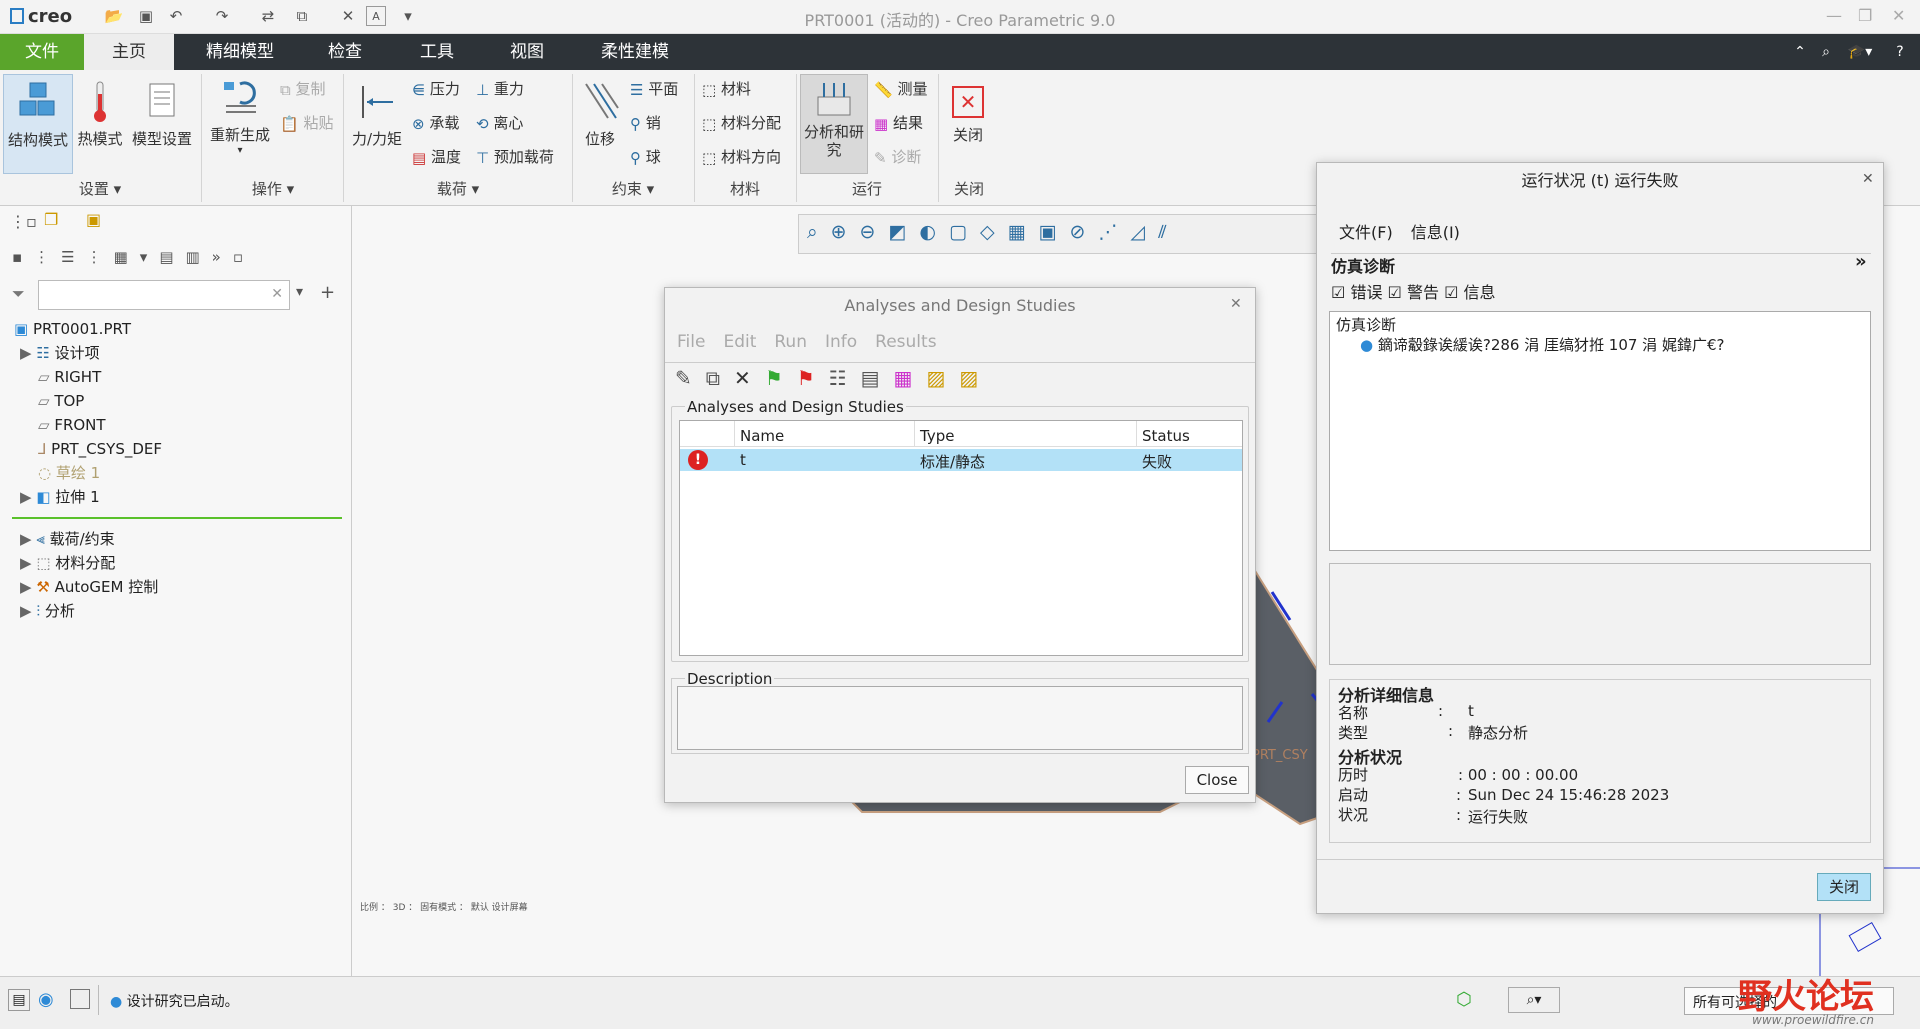 This screenshot has width=1920, height=1029. What do you see at coordinates (515, 156) in the screenshot?
I see `preload-button: ⊤ 预加载荷` at bounding box center [515, 156].